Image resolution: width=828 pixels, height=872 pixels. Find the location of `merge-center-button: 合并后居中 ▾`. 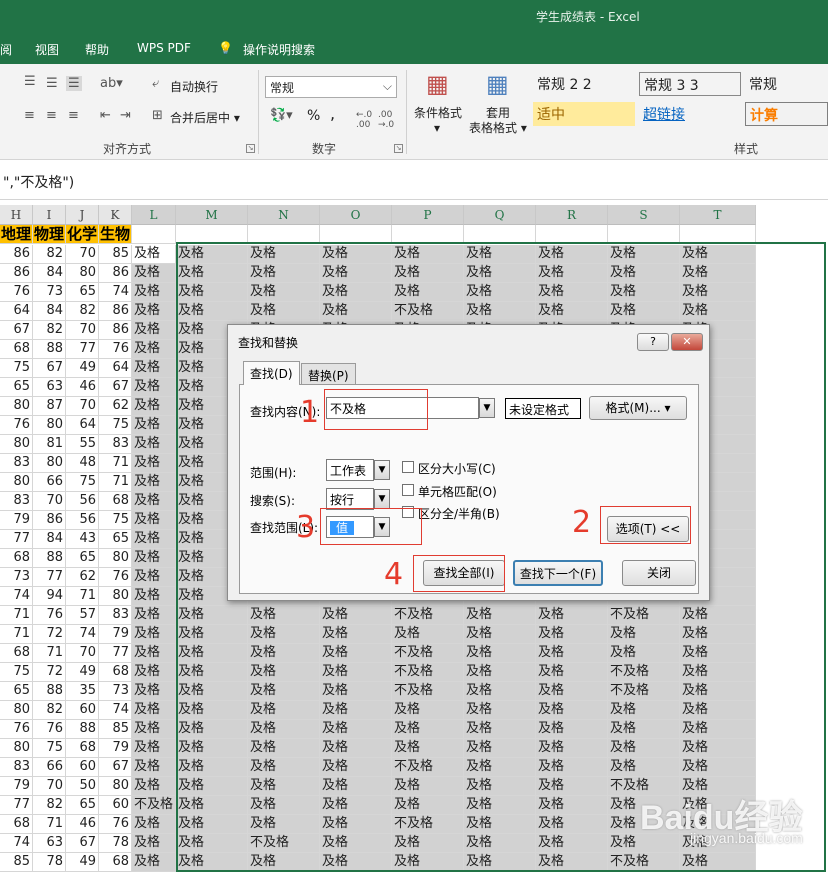

merge-center-button: 合并后居中 ▾ is located at coordinates (205, 117).